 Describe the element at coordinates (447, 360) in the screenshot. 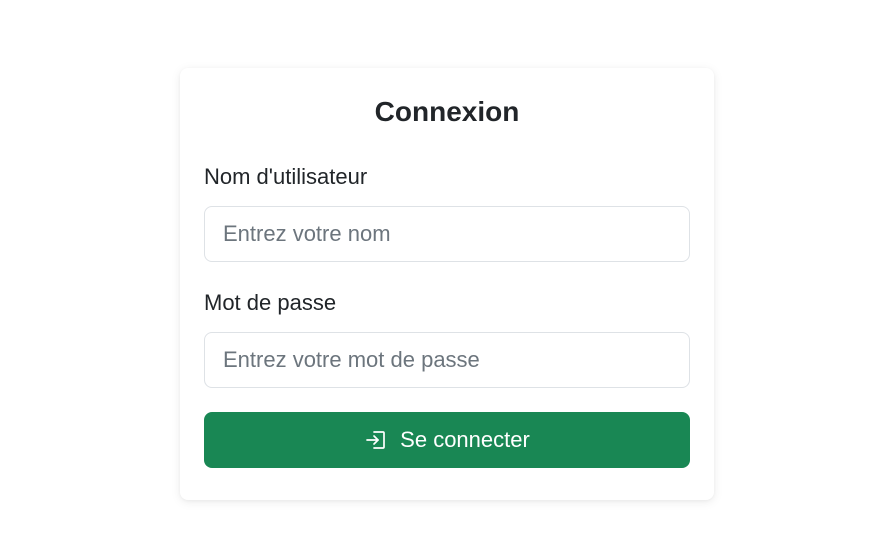

I see `password-input` at that location.